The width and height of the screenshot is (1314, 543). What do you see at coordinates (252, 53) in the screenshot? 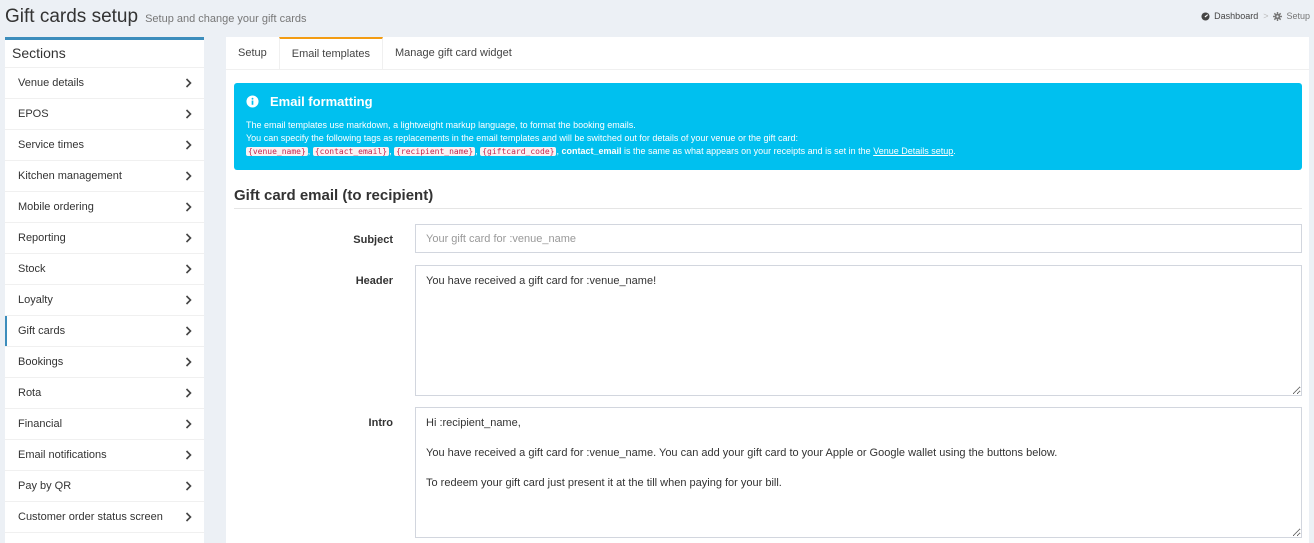
I see `tab-setup: Setup` at bounding box center [252, 53].